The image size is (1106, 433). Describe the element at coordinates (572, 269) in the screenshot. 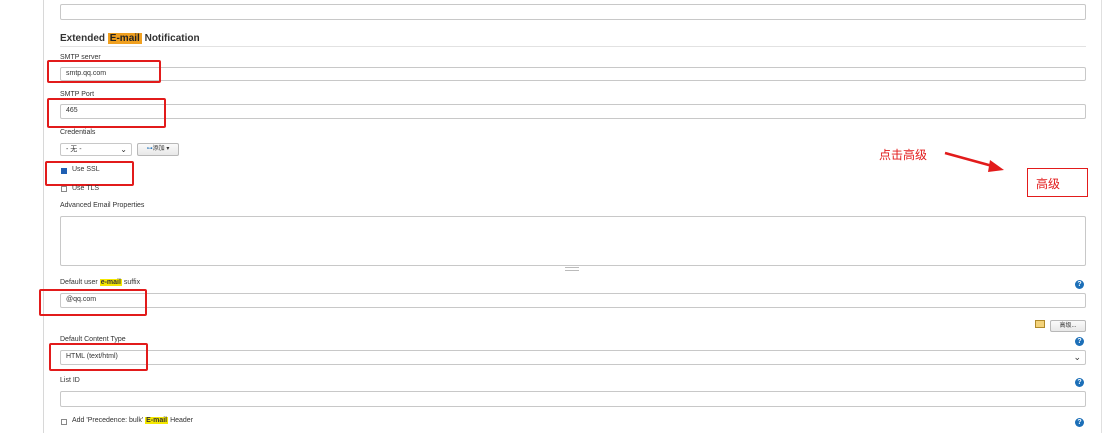

I see `resize-grip-icon` at that location.